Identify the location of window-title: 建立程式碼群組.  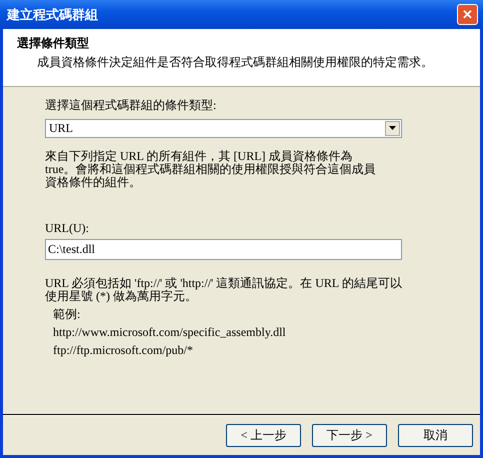
(52, 15).